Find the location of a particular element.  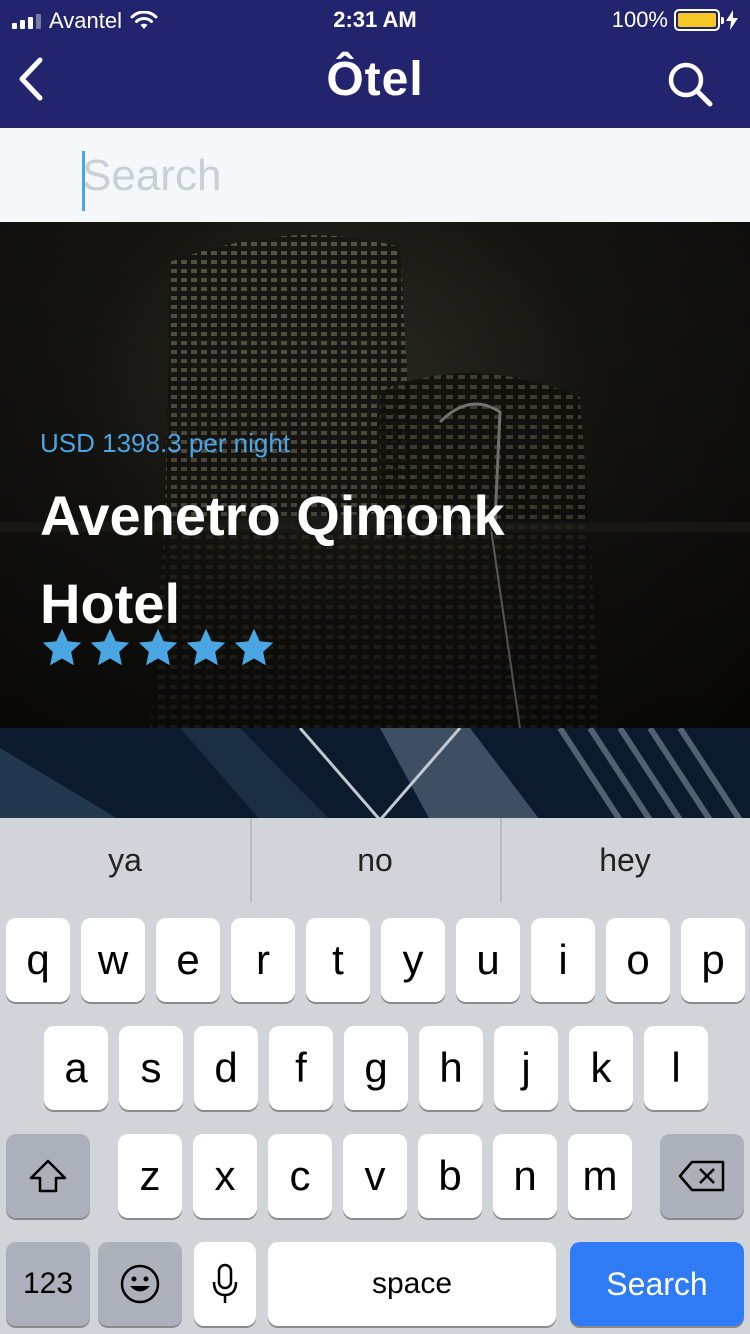

suggestion-item: no is located at coordinates (375, 860).